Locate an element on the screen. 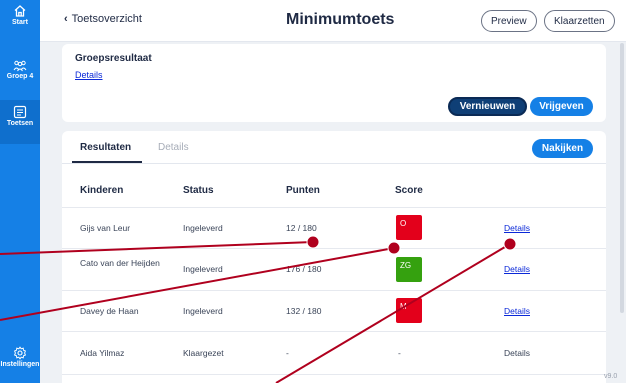  sidebar-item-label: Instellingen is located at coordinates (20, 364).